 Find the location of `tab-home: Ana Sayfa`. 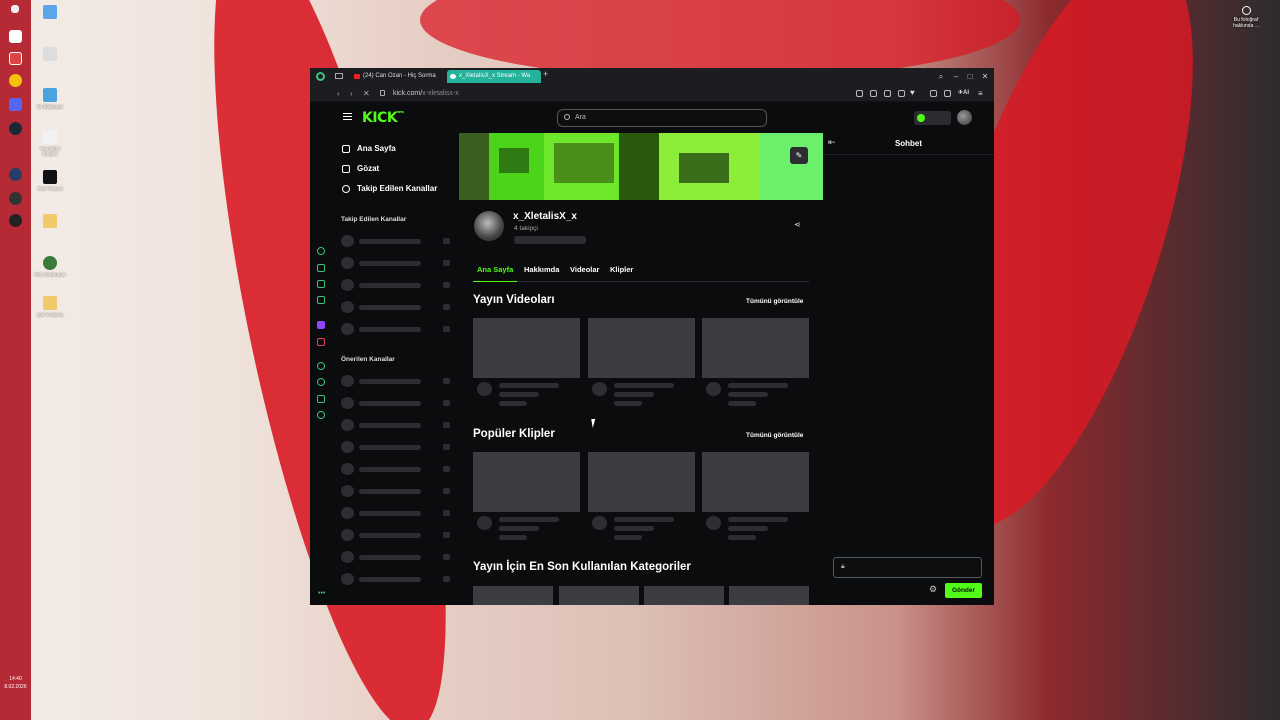

tab-home: Ana Sayfa is located at coordinates (495, 273).